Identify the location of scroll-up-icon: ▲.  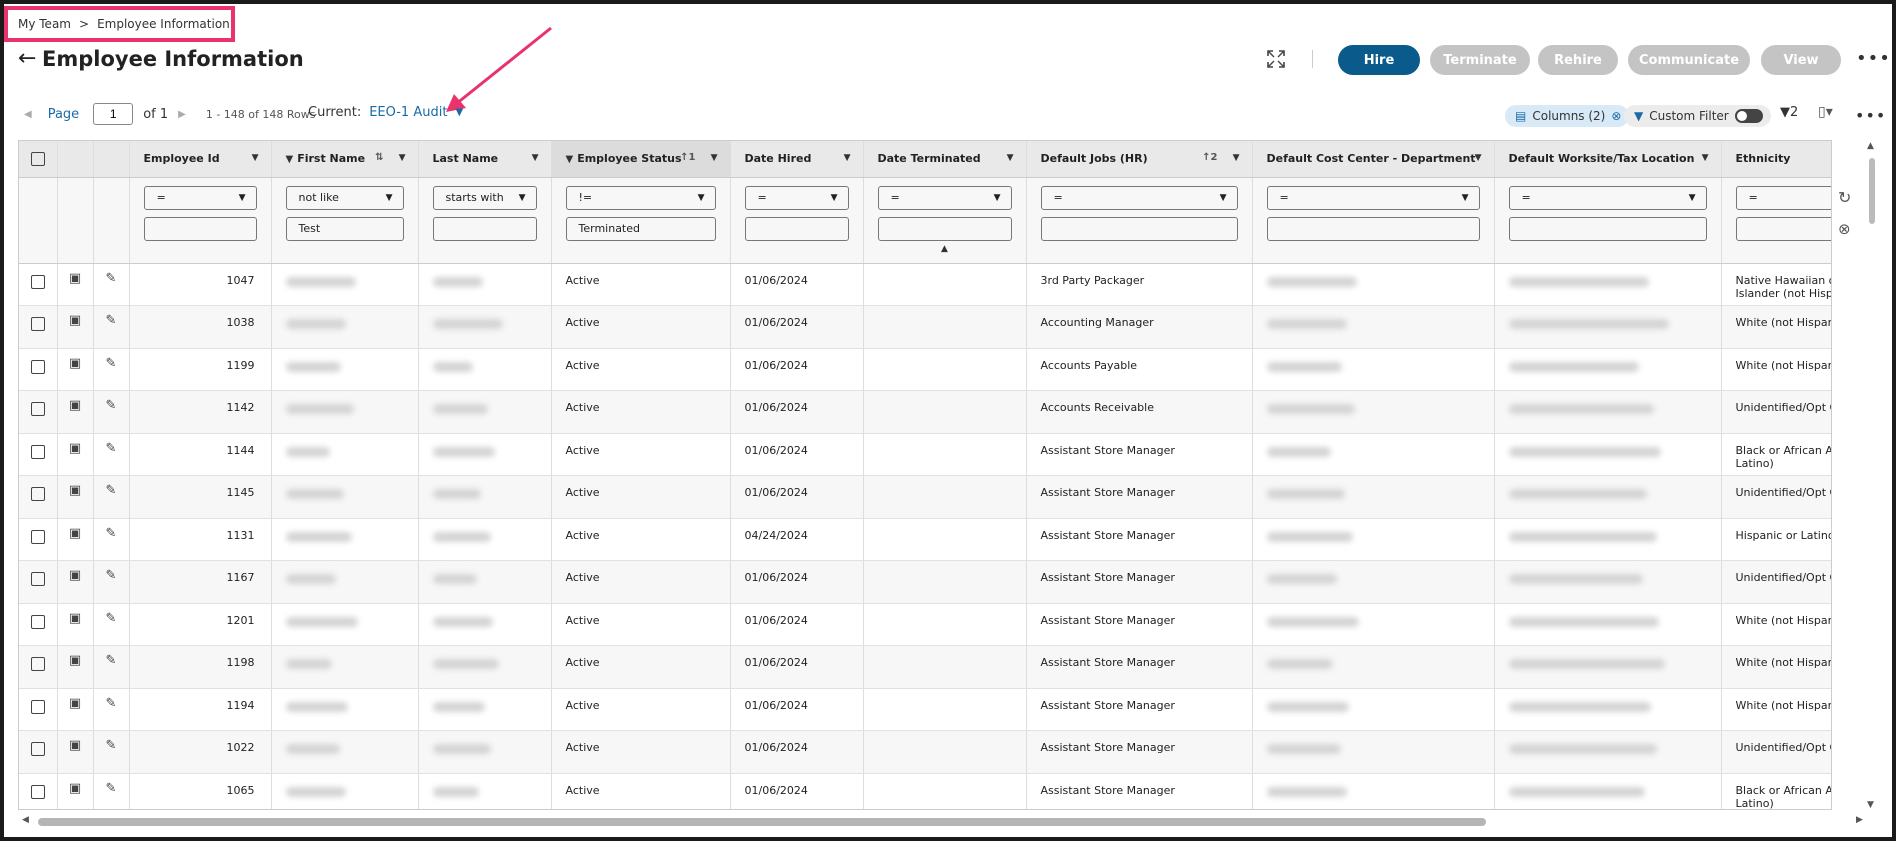
(1870, 146).